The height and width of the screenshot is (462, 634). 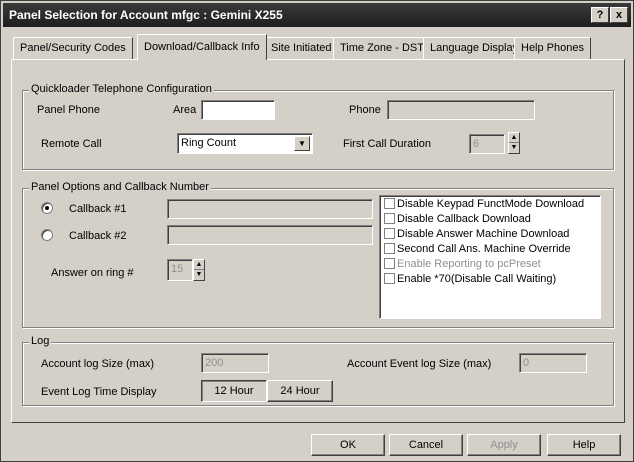 What do you see at coordinates (98, 209) in the screenshot?
I see `callback1-label: Callback #1` at bounding box center [98, 209].